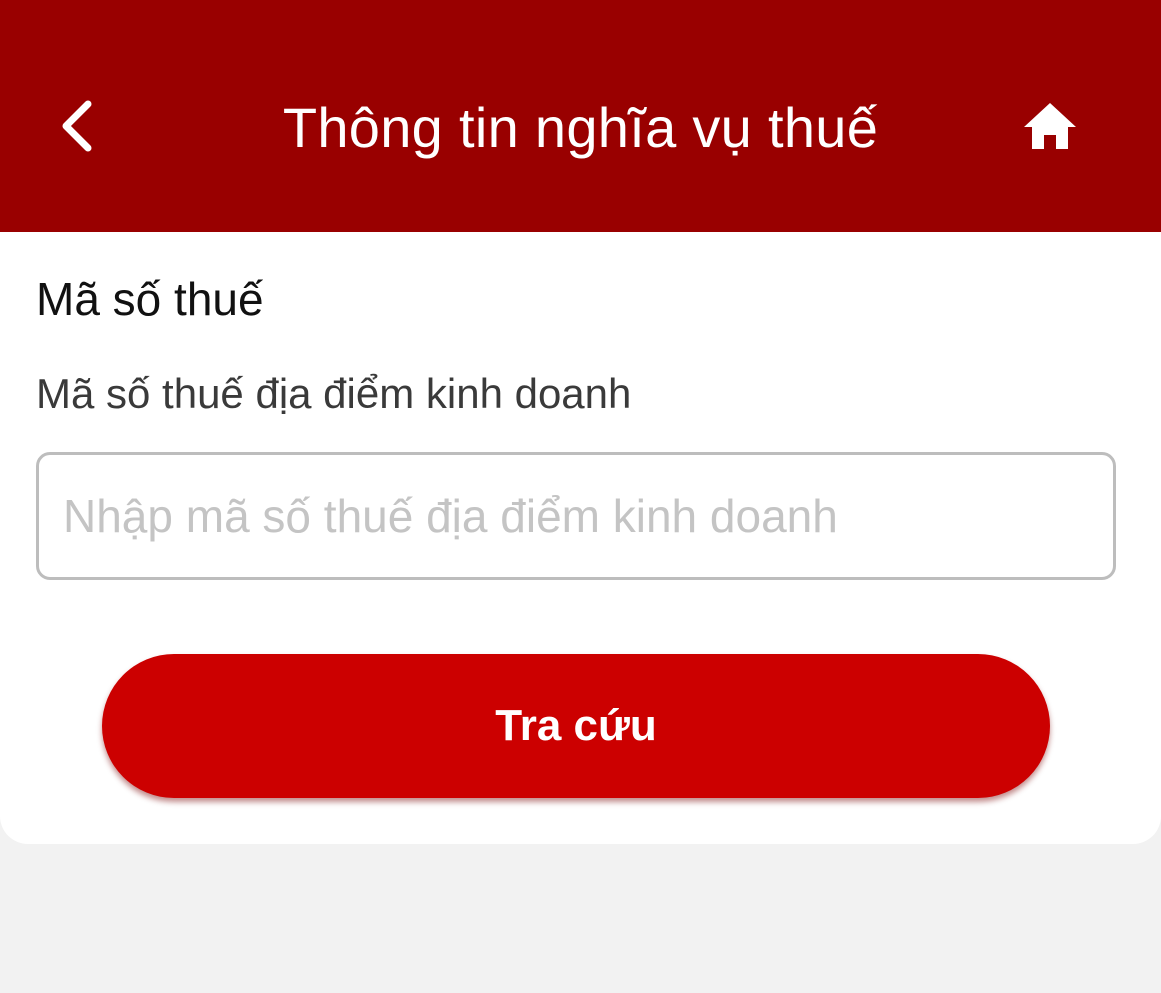 The image size is (1161, 993). I want to click on home-button, so click(1050, 128).